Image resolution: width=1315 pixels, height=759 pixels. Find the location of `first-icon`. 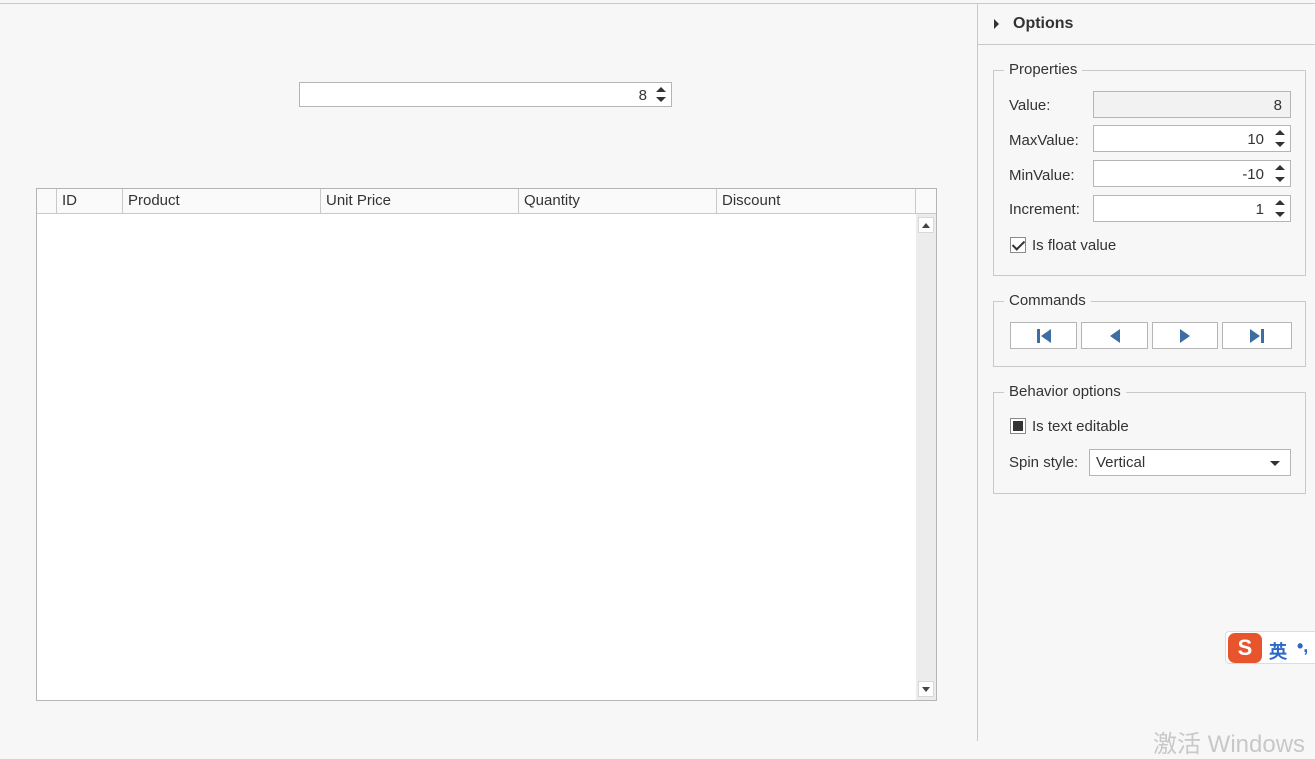

first-icon is located at coordinates (1043, 335).